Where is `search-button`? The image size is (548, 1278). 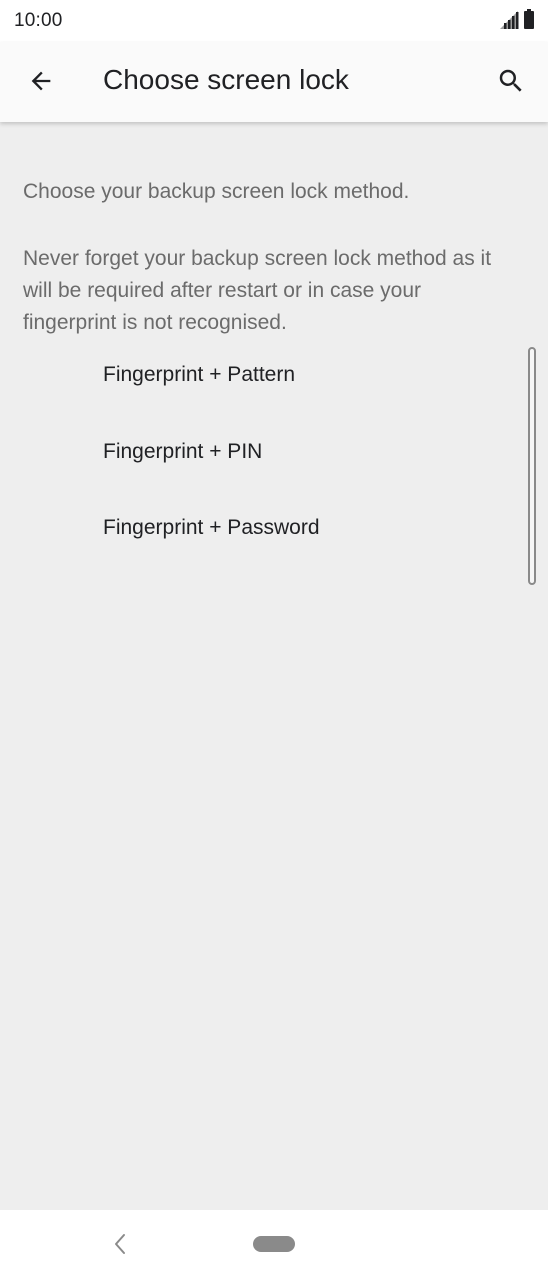 search-button is located at coordinates (511, 81).